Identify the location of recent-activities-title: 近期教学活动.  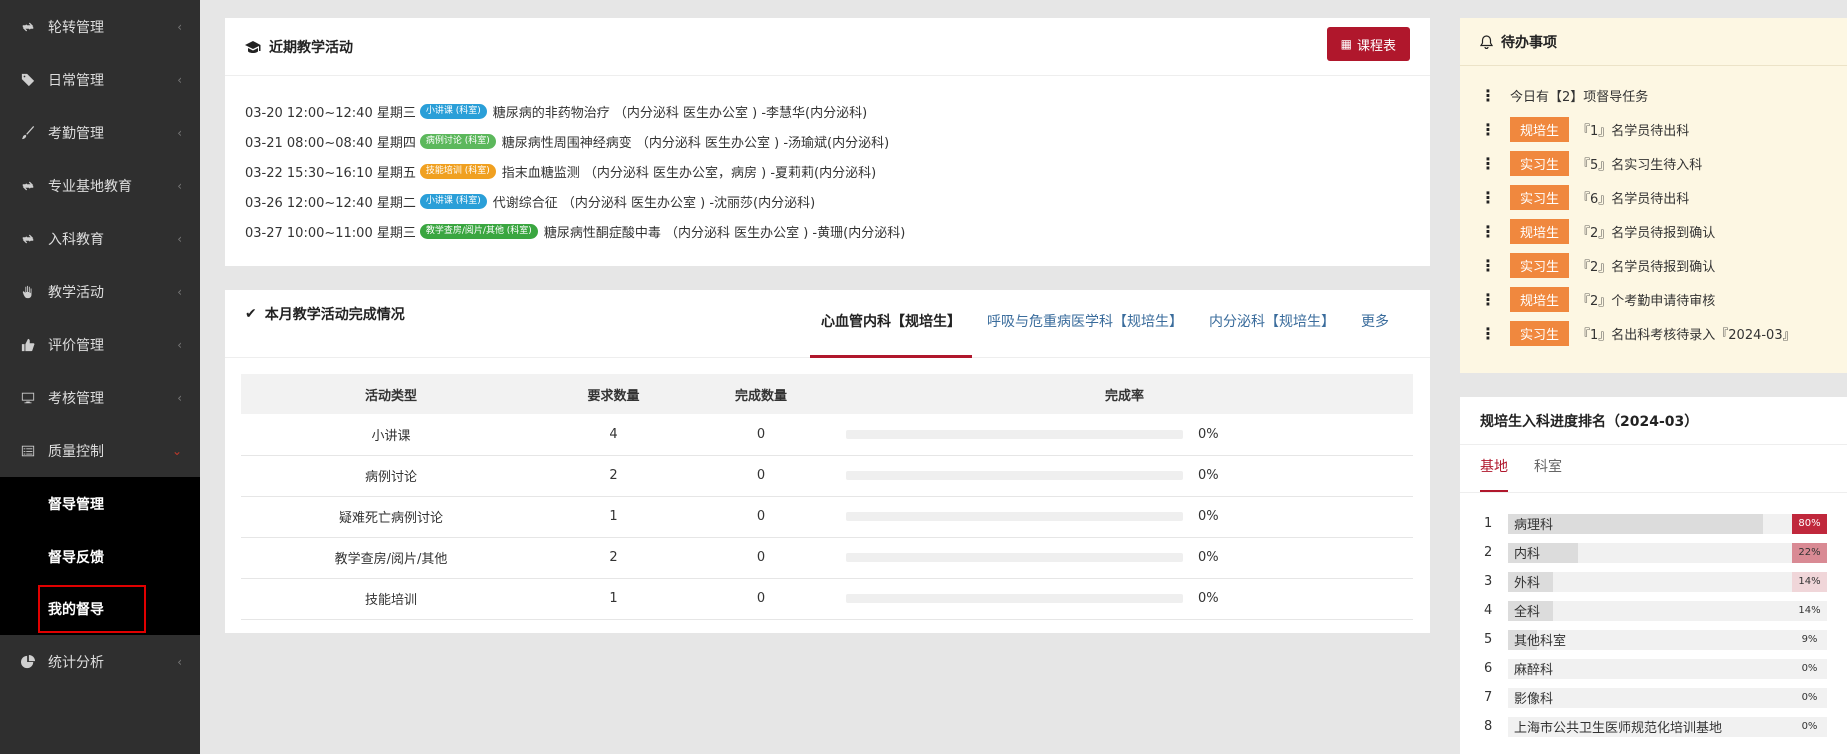
(311, 47).